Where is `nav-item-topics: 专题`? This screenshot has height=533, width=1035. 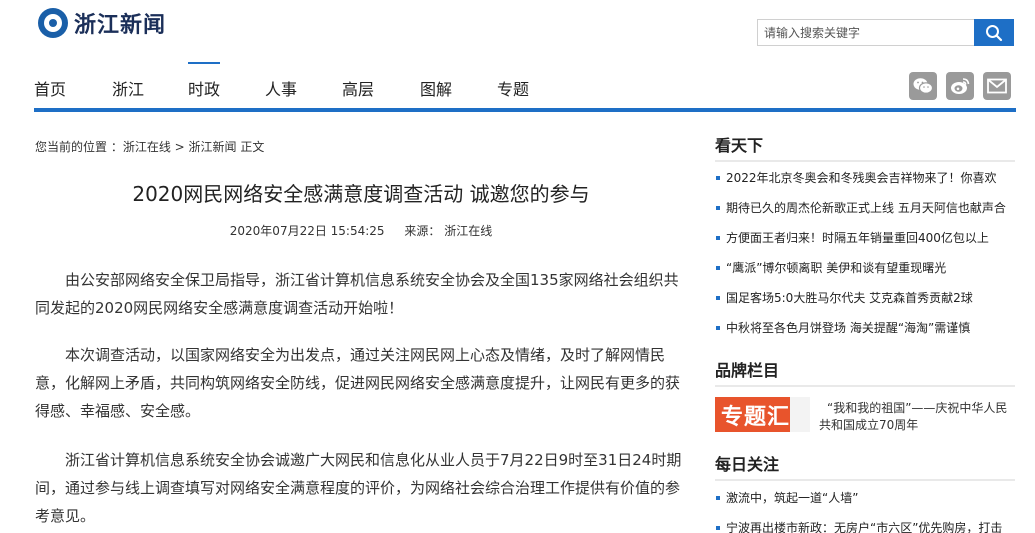
nav-item-topics: 专题 is located at coordinates (513, 88).